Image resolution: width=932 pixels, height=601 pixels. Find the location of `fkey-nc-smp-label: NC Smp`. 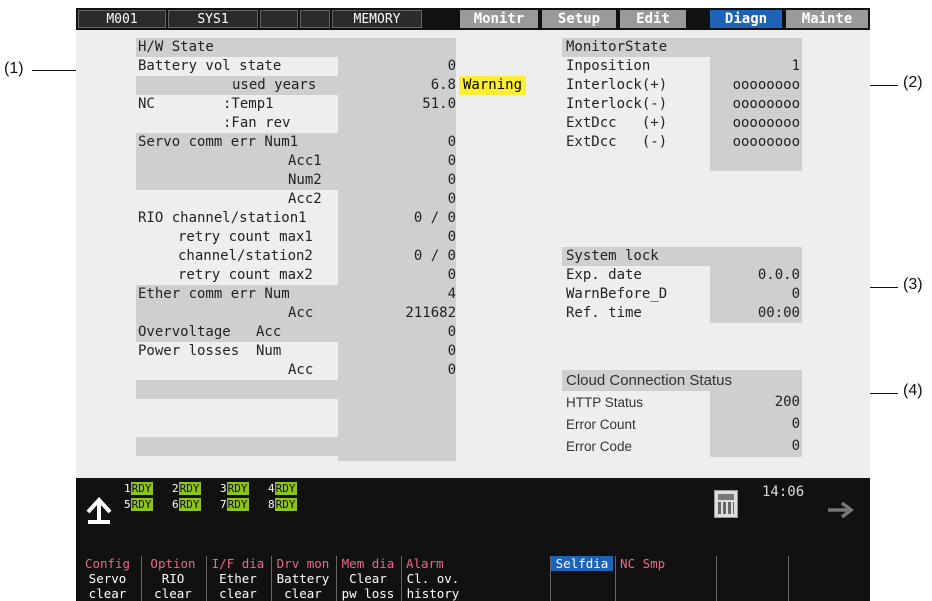

fkey-nc-smp-label: NC Smp is located at coordinates (643, 563).